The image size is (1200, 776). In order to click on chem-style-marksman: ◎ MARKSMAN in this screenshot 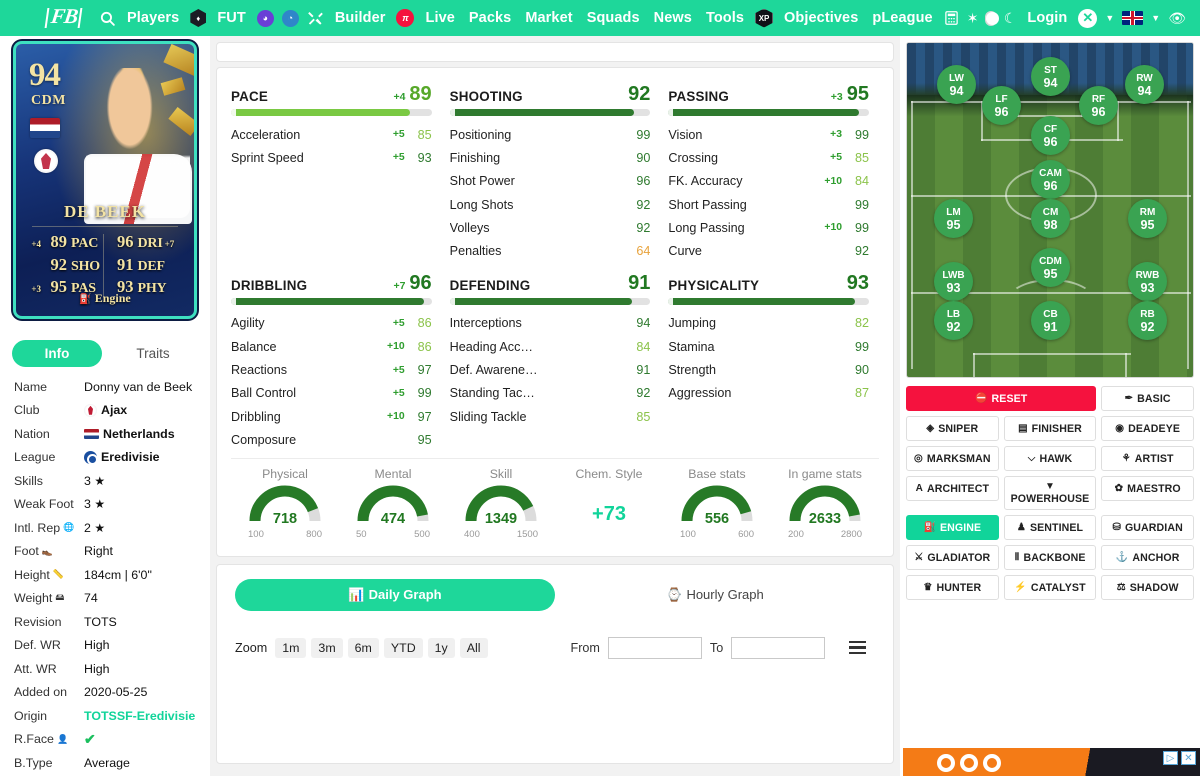, I will do `click(952, 458)`.